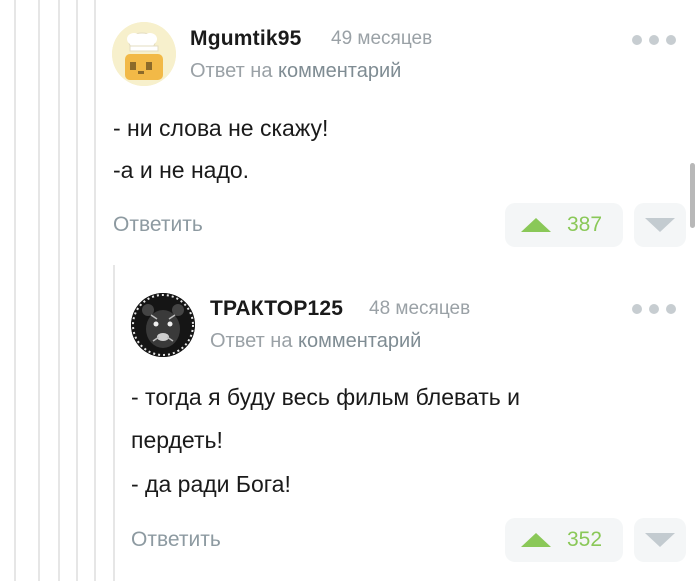 The height and width of the screenshot is (581, 700). I want to click on reply-to-link: комментарий, so click(359, 341).